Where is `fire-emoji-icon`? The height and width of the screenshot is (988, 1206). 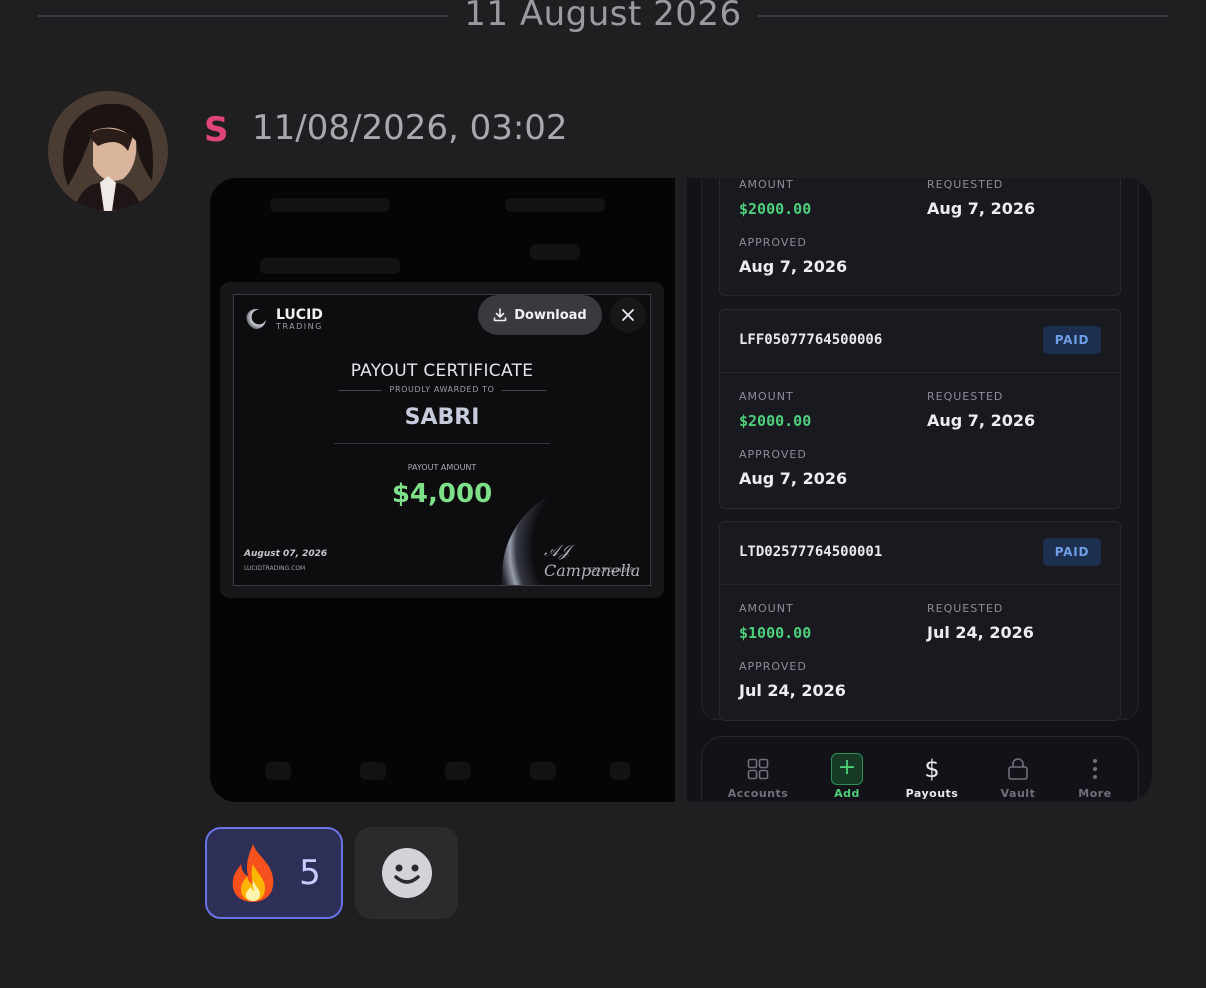 fire-emoji-icon is located at coordinates (253, 873).